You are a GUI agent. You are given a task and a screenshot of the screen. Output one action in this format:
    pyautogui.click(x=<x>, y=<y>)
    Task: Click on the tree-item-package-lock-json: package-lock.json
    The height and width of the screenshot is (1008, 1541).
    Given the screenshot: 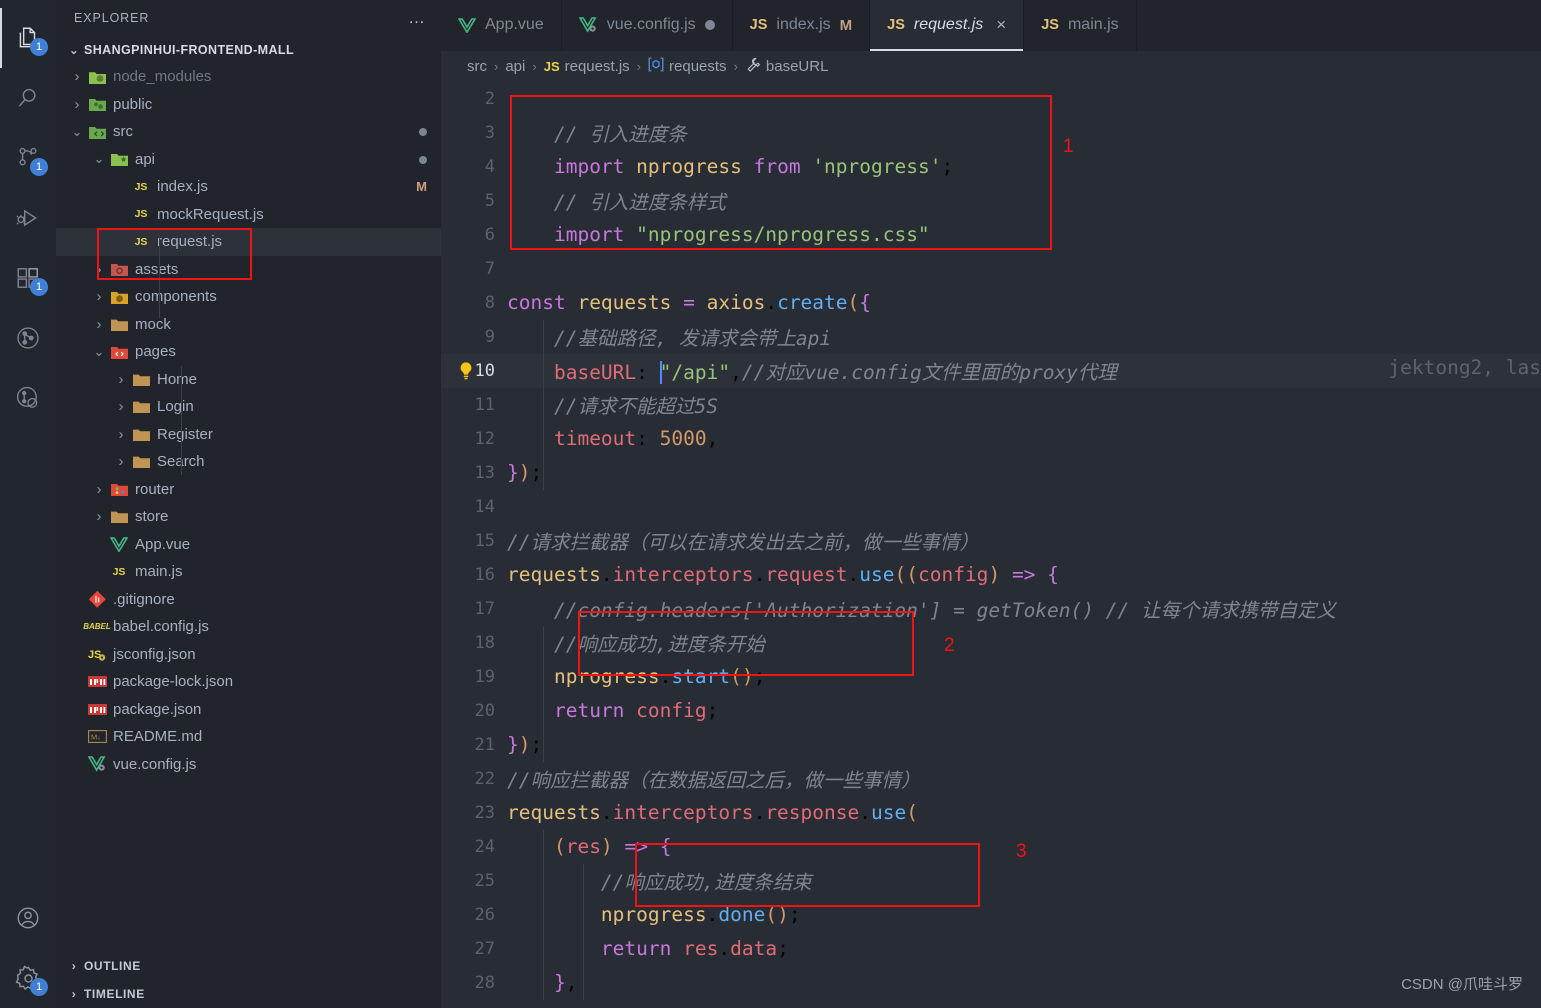 What is the action you would take?
    pyautogui.click(x=248, y=682)
    